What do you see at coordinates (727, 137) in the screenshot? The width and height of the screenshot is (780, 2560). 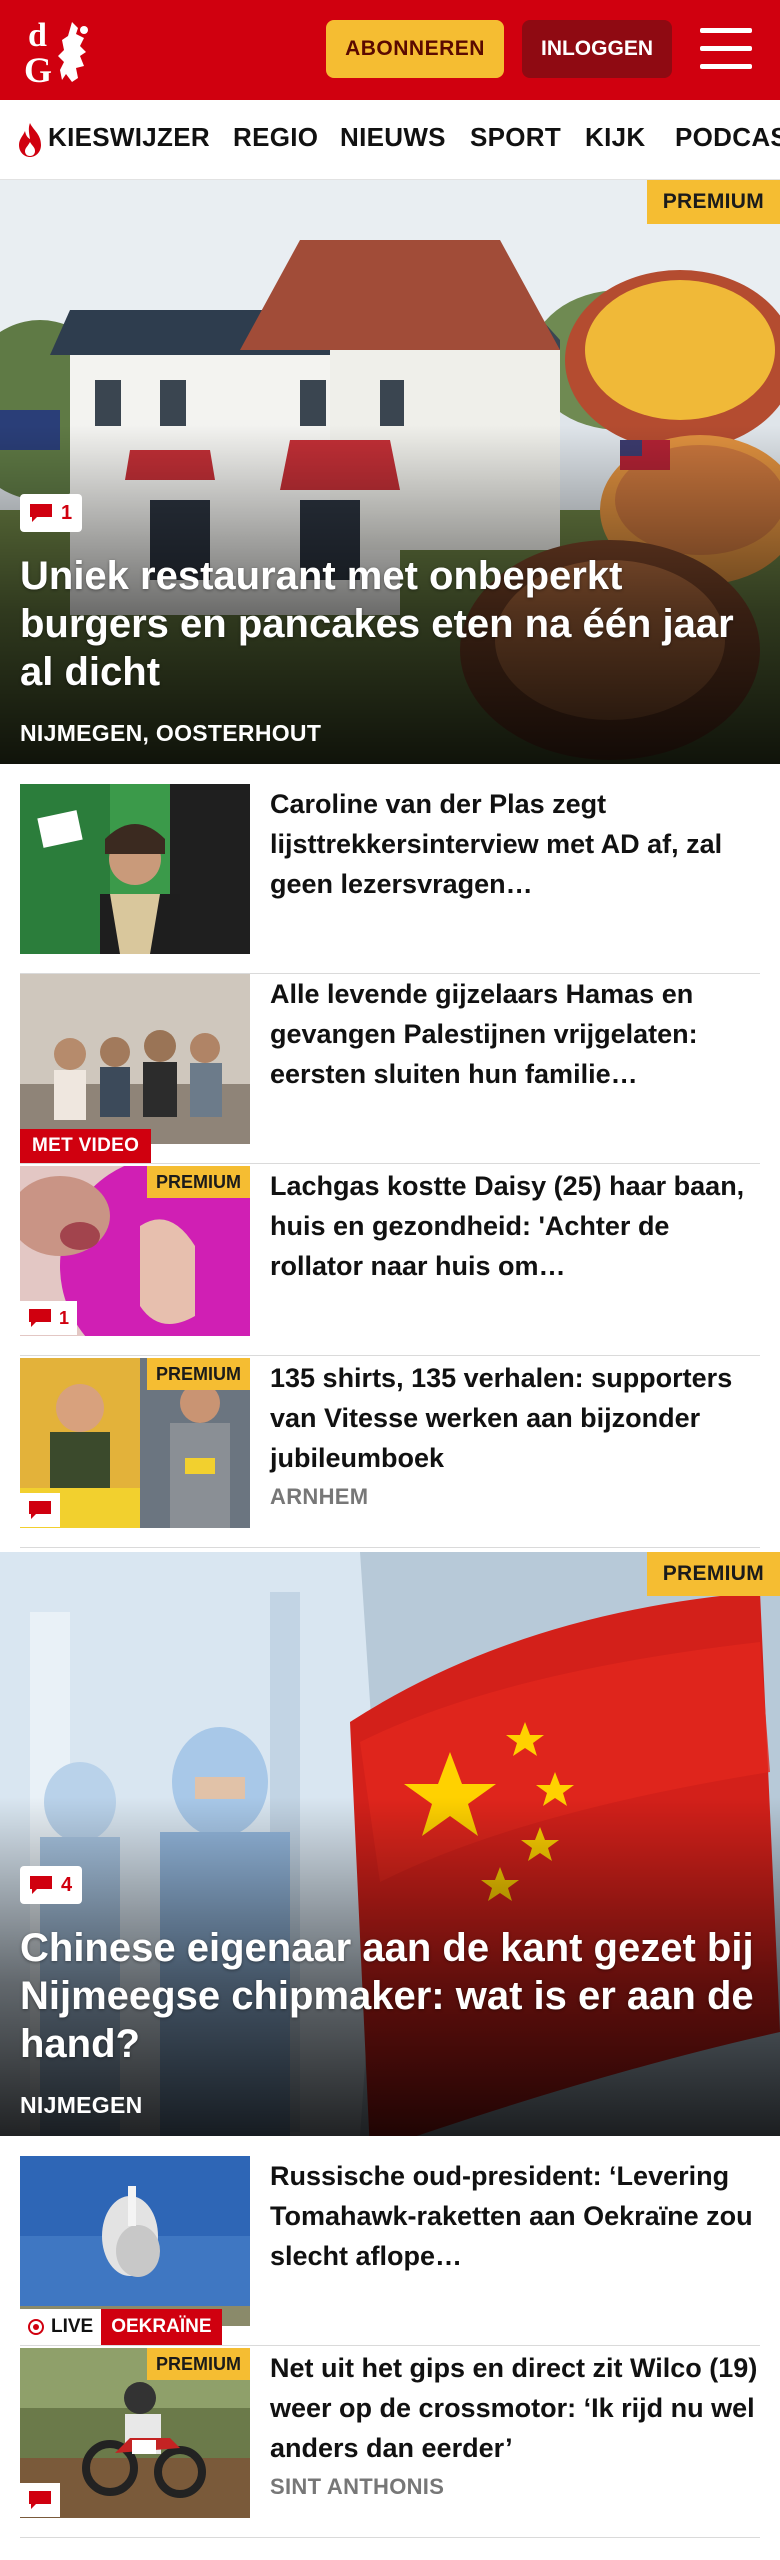 I see `nav-item-podcast: PODCAST` at bounding box center [727, 137].